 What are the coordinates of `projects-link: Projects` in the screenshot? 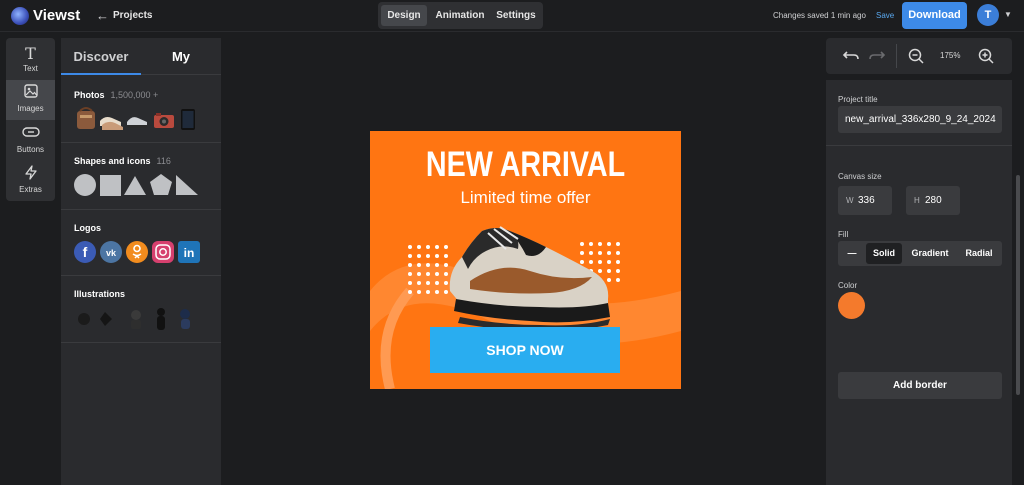 It's located at (132, 15).